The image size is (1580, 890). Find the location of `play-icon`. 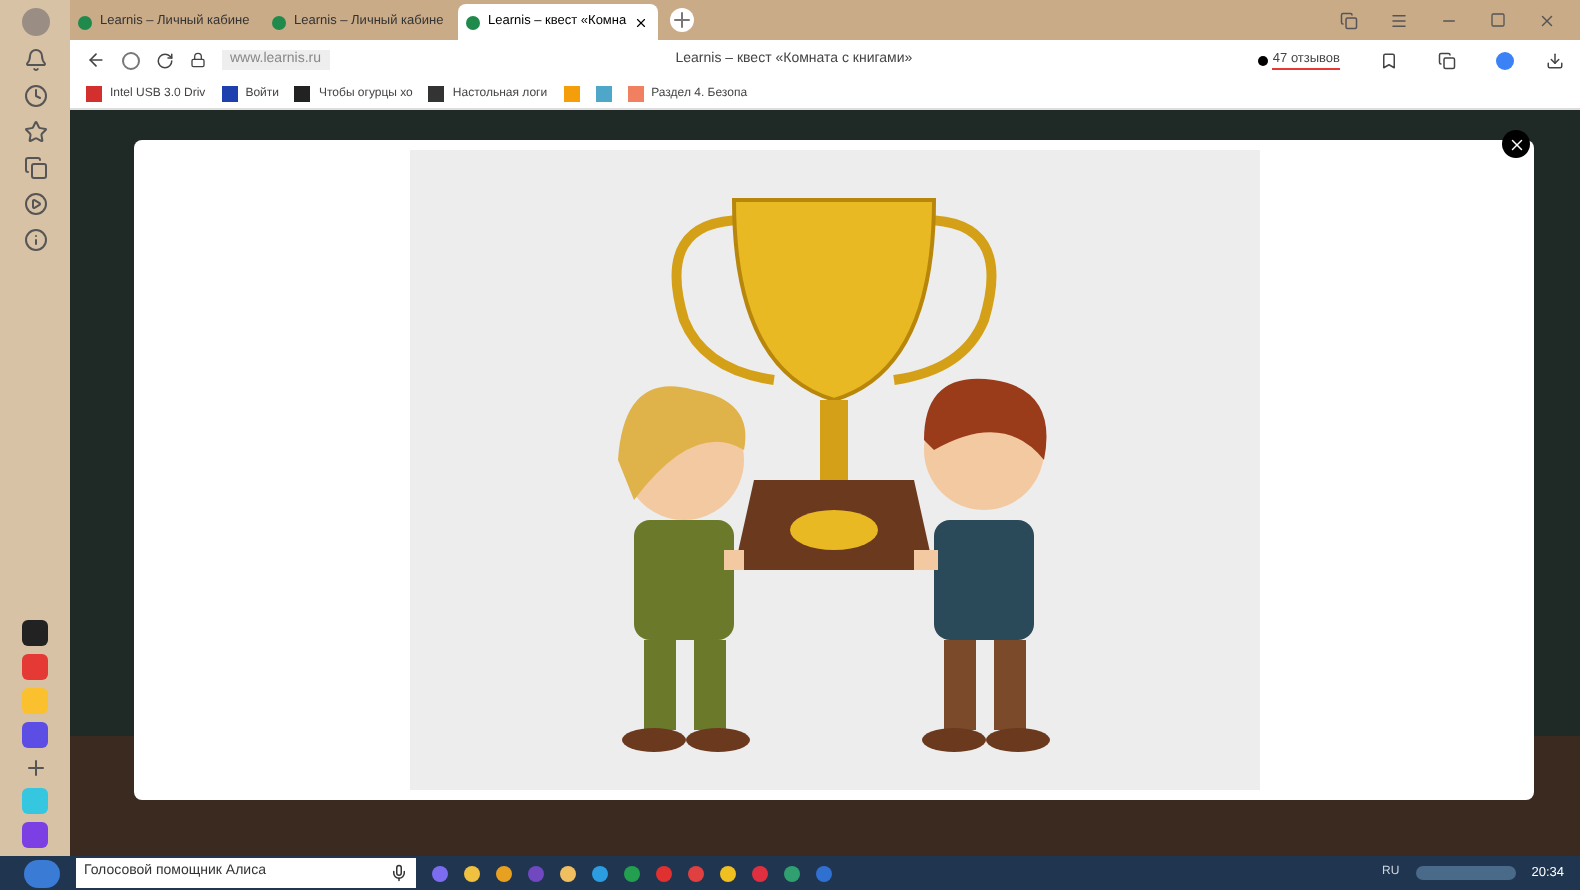

play-icon is located at coordinates (35, 204).